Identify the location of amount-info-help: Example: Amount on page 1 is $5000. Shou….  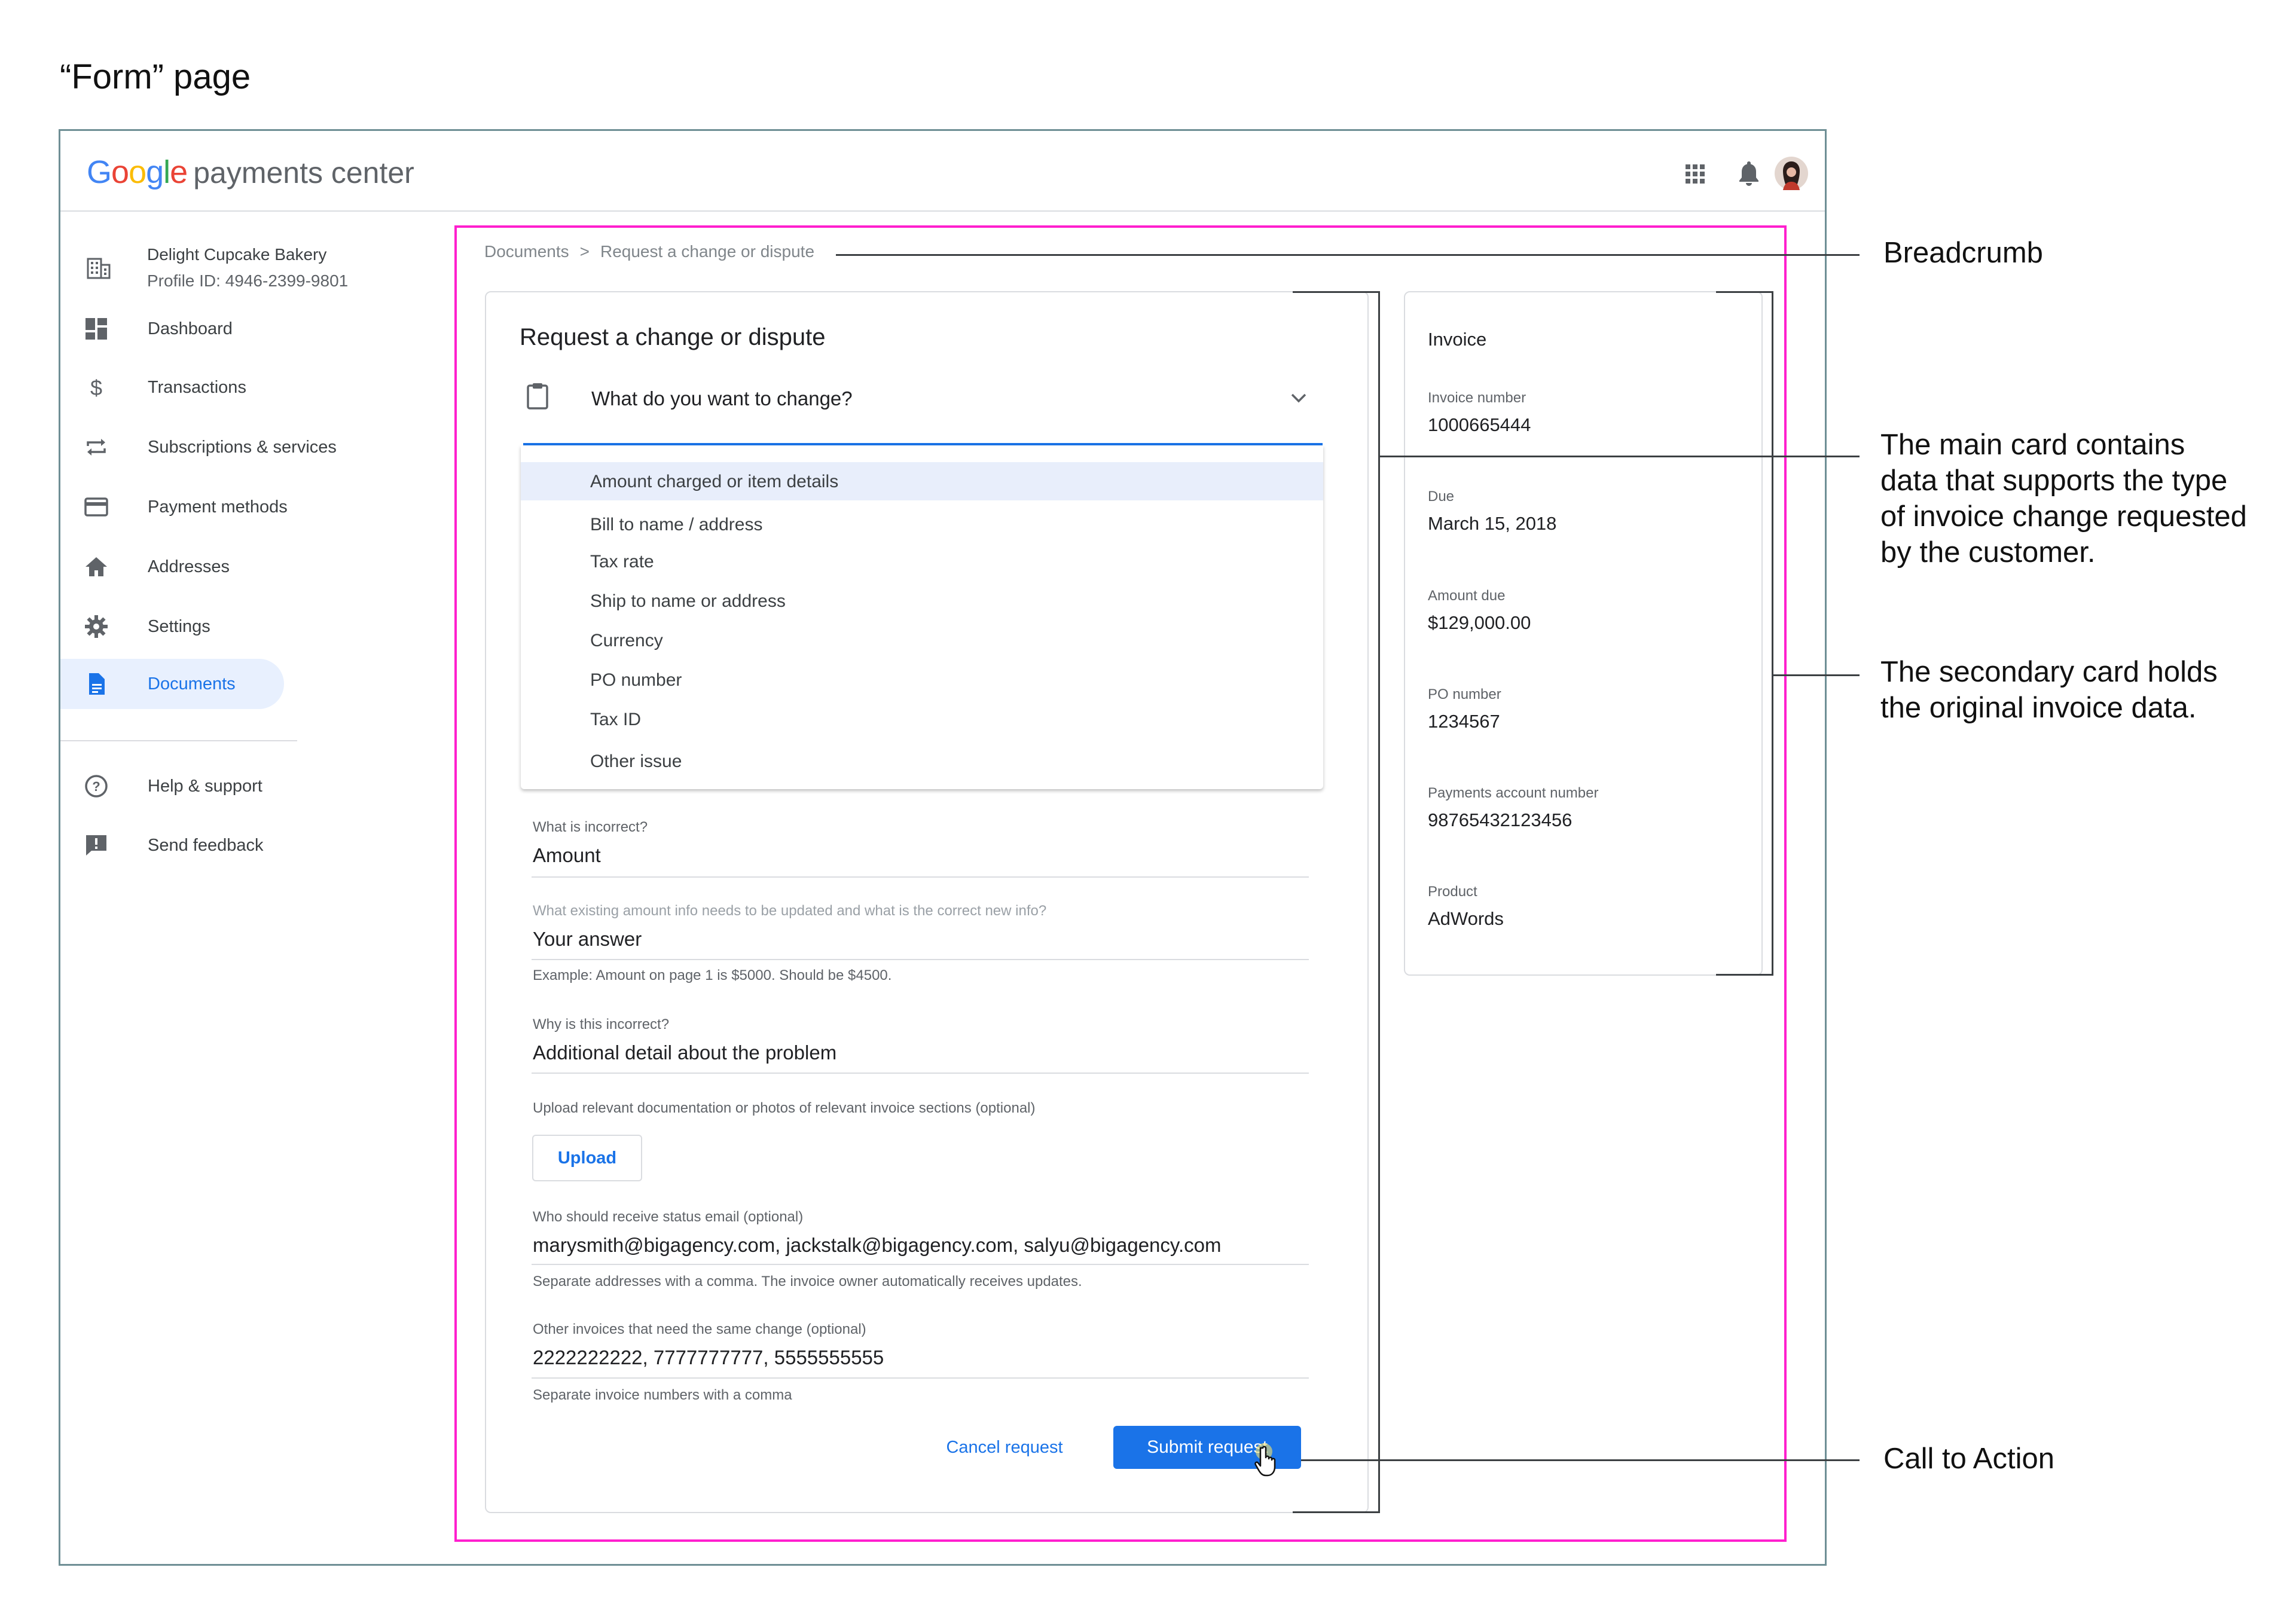
(712, 975).